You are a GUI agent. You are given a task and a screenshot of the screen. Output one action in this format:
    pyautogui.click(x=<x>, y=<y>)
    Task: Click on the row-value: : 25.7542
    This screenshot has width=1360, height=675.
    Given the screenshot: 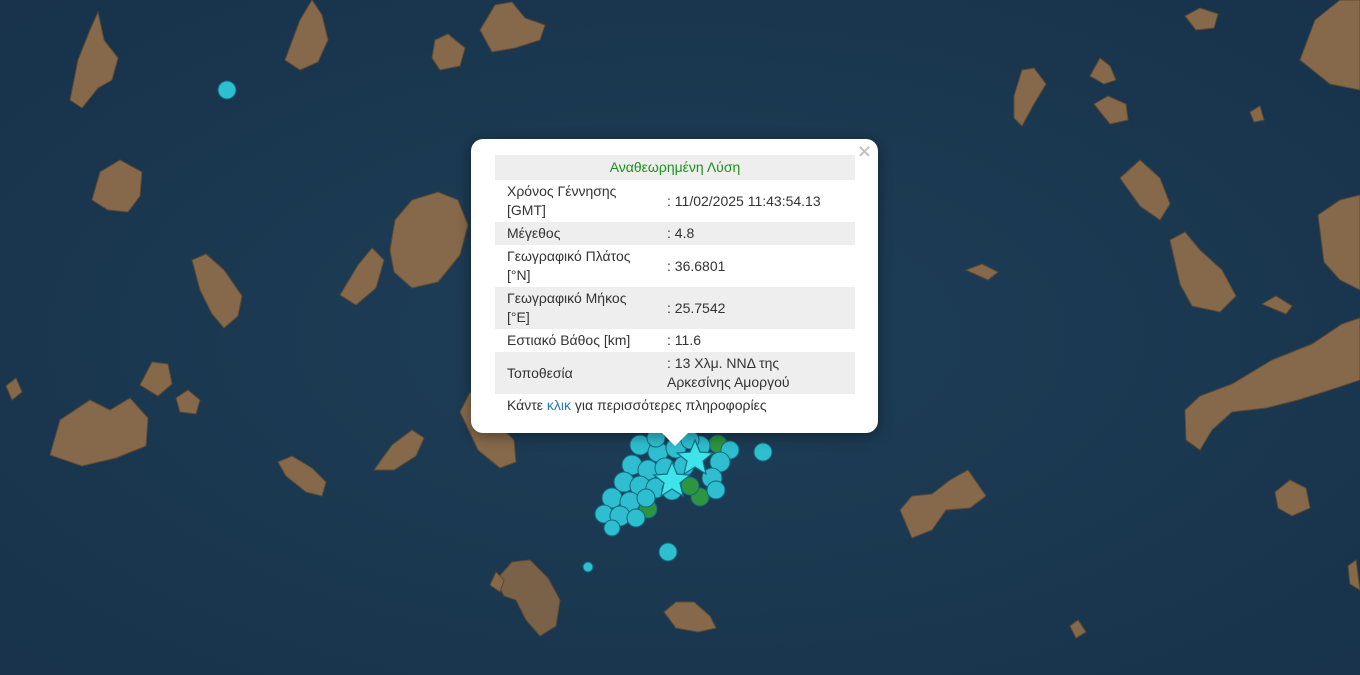 What is the action you would take?
    pyautogui.click(x=696, y=307)
    